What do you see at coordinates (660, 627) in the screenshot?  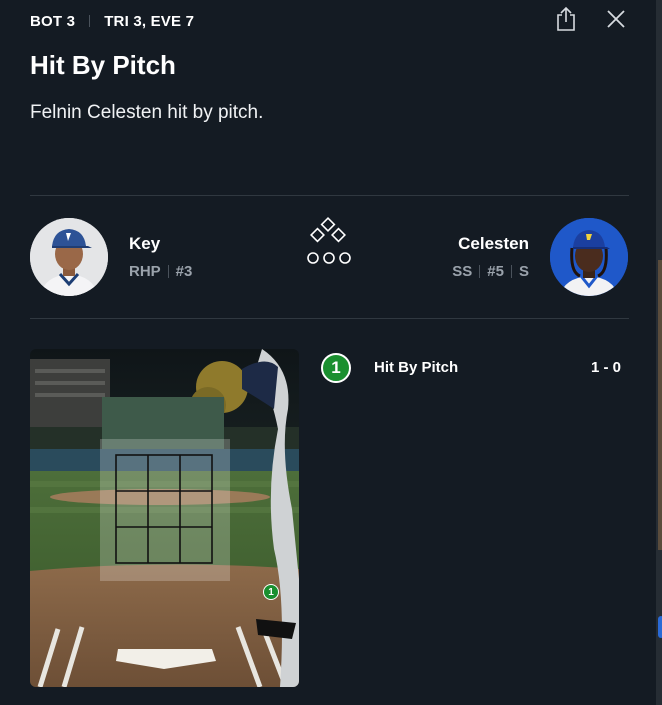 I see `background-button-fragment` at bounding box center [660, 627].